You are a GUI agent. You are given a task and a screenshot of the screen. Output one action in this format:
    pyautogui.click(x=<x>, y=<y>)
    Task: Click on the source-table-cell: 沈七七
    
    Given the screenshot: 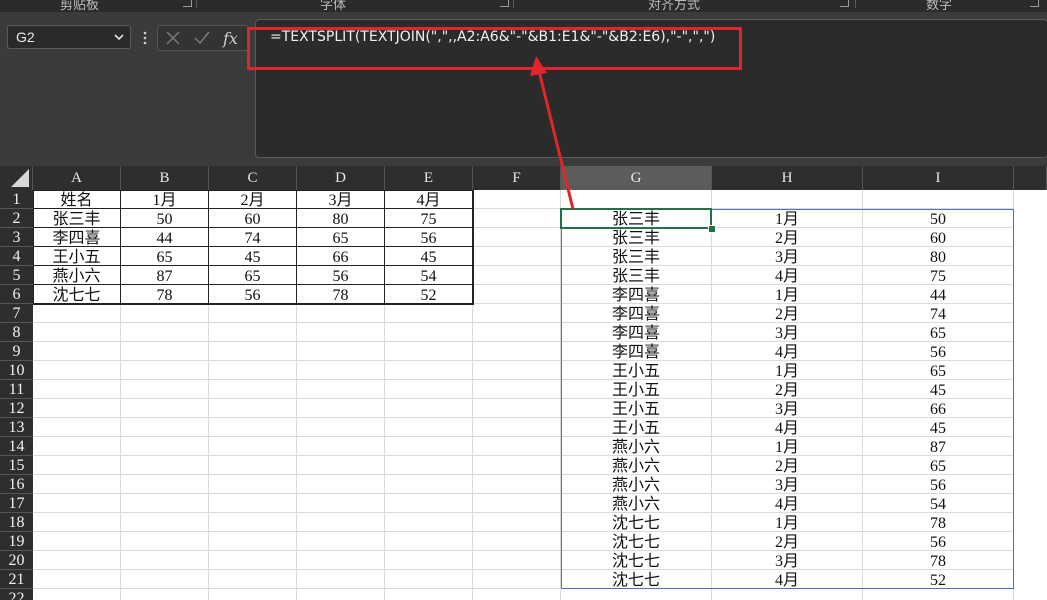 What is the action you would take?
    pyautogui.click(x=77, y=294)
    